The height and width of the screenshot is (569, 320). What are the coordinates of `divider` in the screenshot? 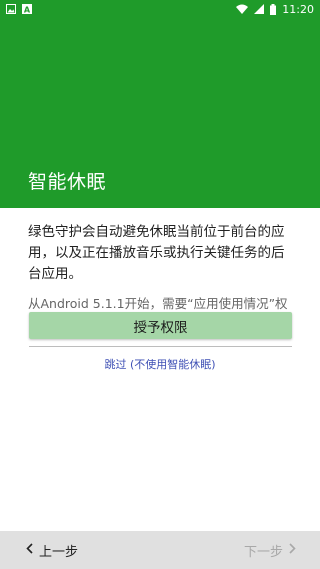 It's located at (160, 346).